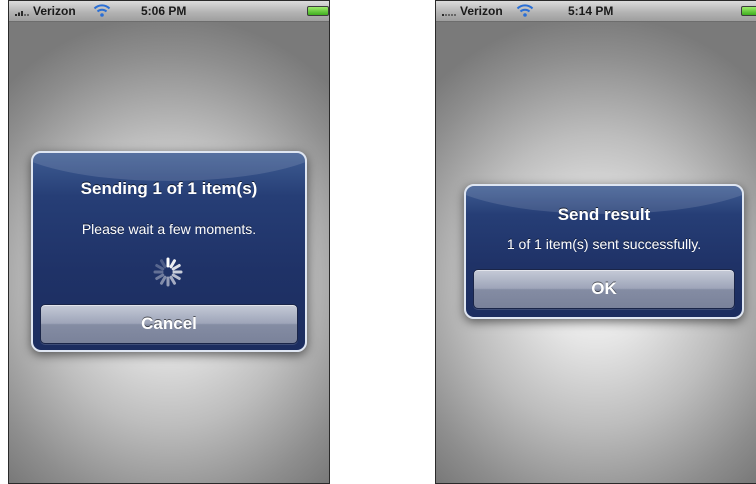 This screenshot has width=756, height=484. What do you see at coordinates (591, 11) in the screenshot?
I see `status-time: 5:14 PM` at bounding box center [591, 11].